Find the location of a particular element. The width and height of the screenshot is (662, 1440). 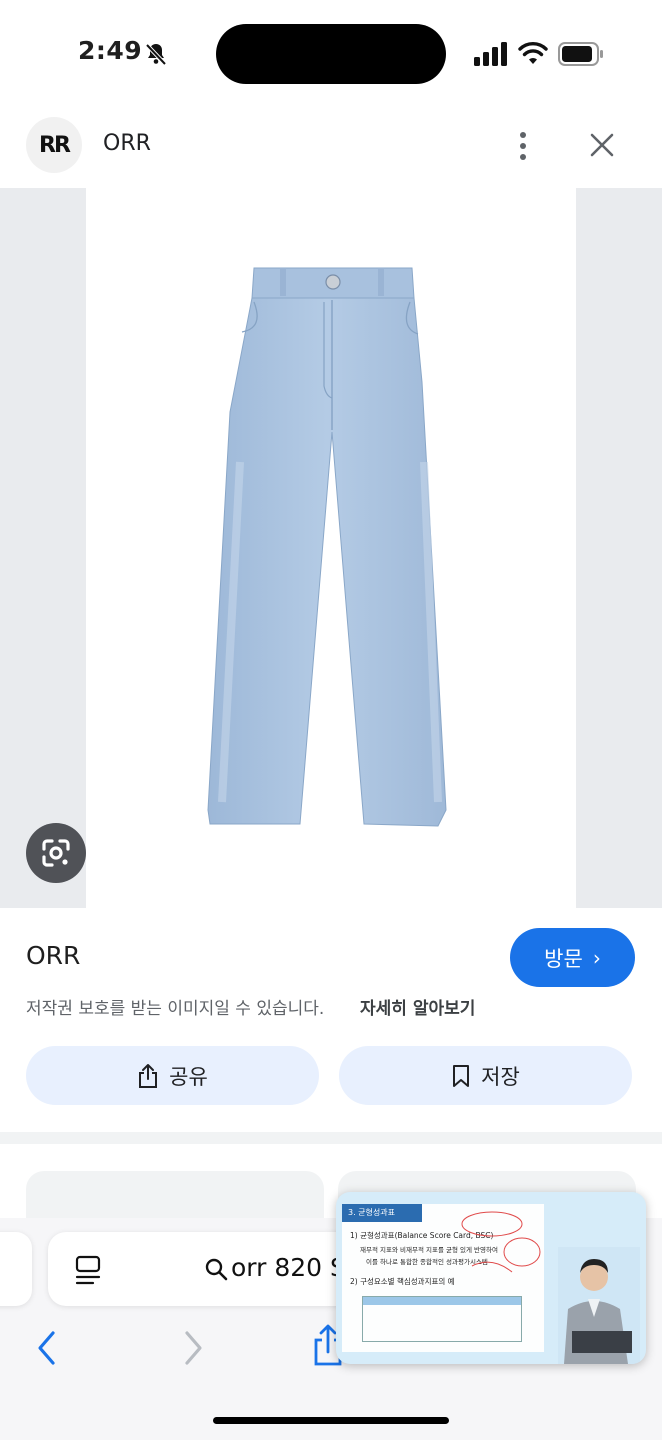

more-options-icon is located at coordinates (523, 146).